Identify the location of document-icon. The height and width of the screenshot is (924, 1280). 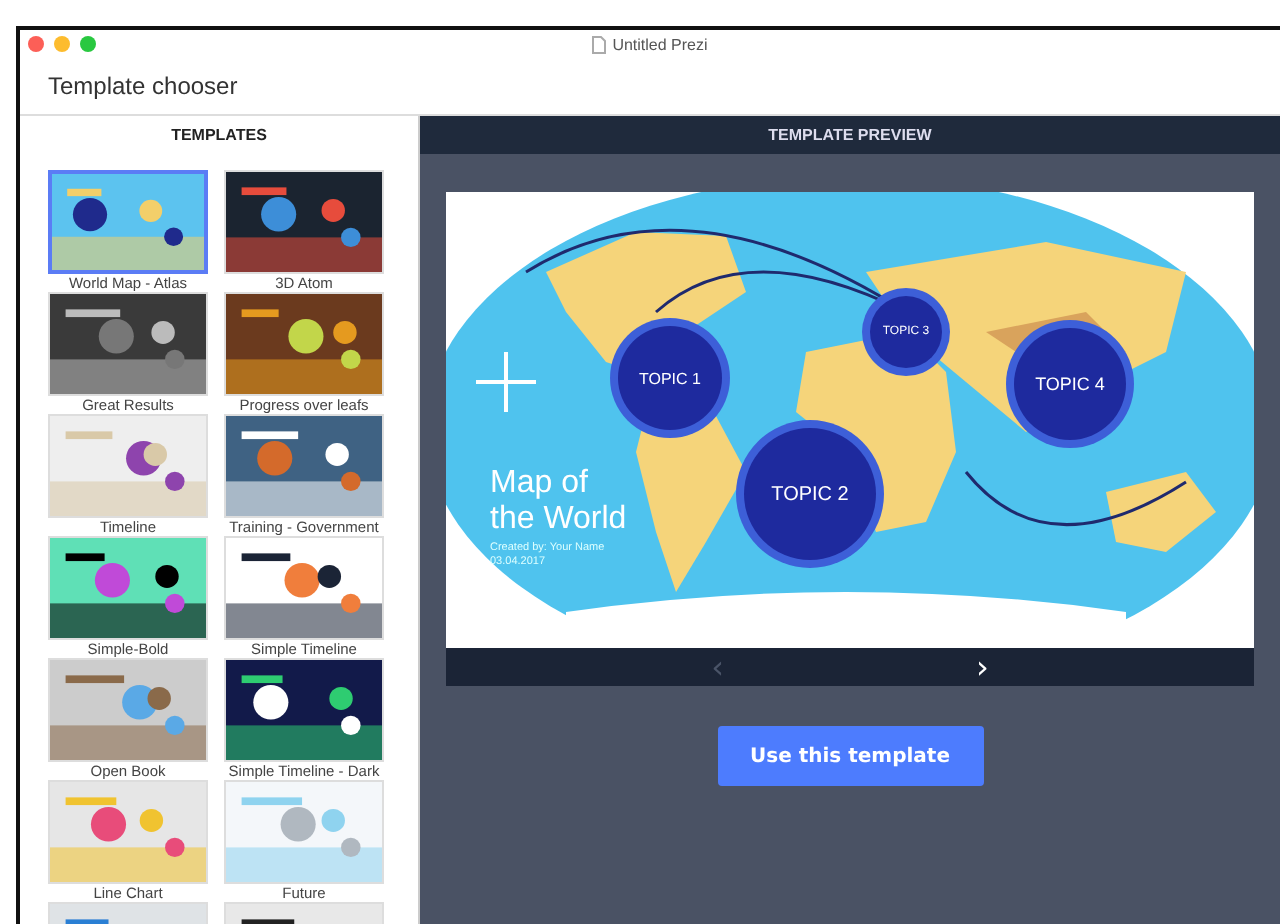
(599, 44).